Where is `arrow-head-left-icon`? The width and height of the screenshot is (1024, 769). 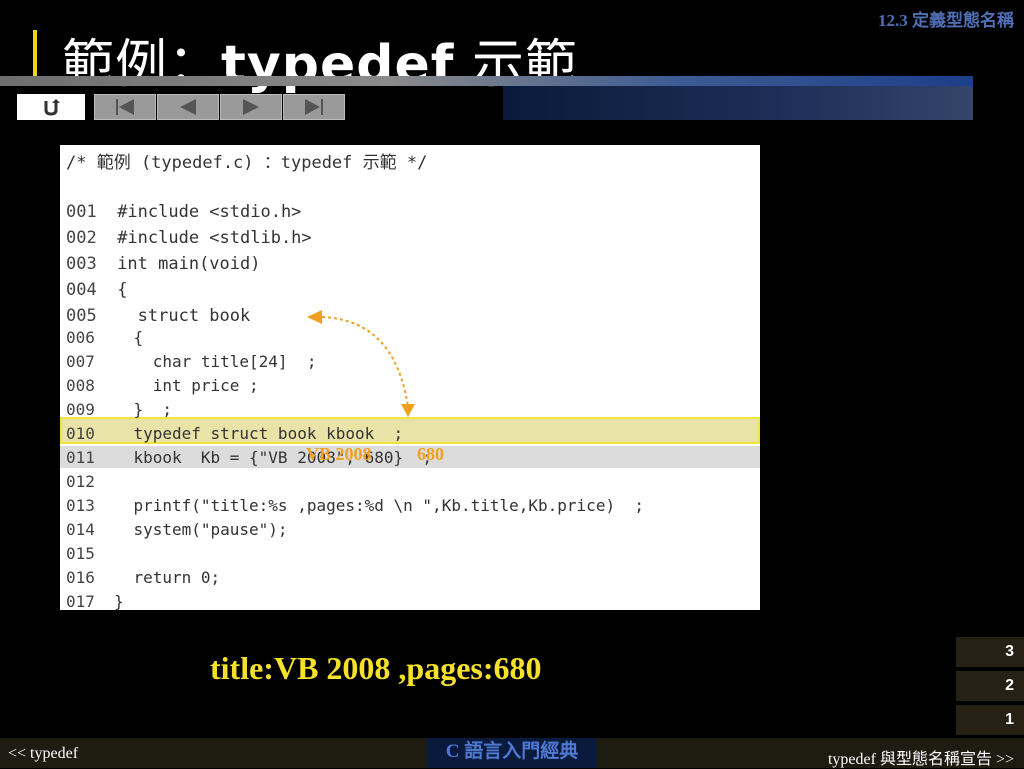 arrow-head-left-icon is located at coordinates (314, 317).